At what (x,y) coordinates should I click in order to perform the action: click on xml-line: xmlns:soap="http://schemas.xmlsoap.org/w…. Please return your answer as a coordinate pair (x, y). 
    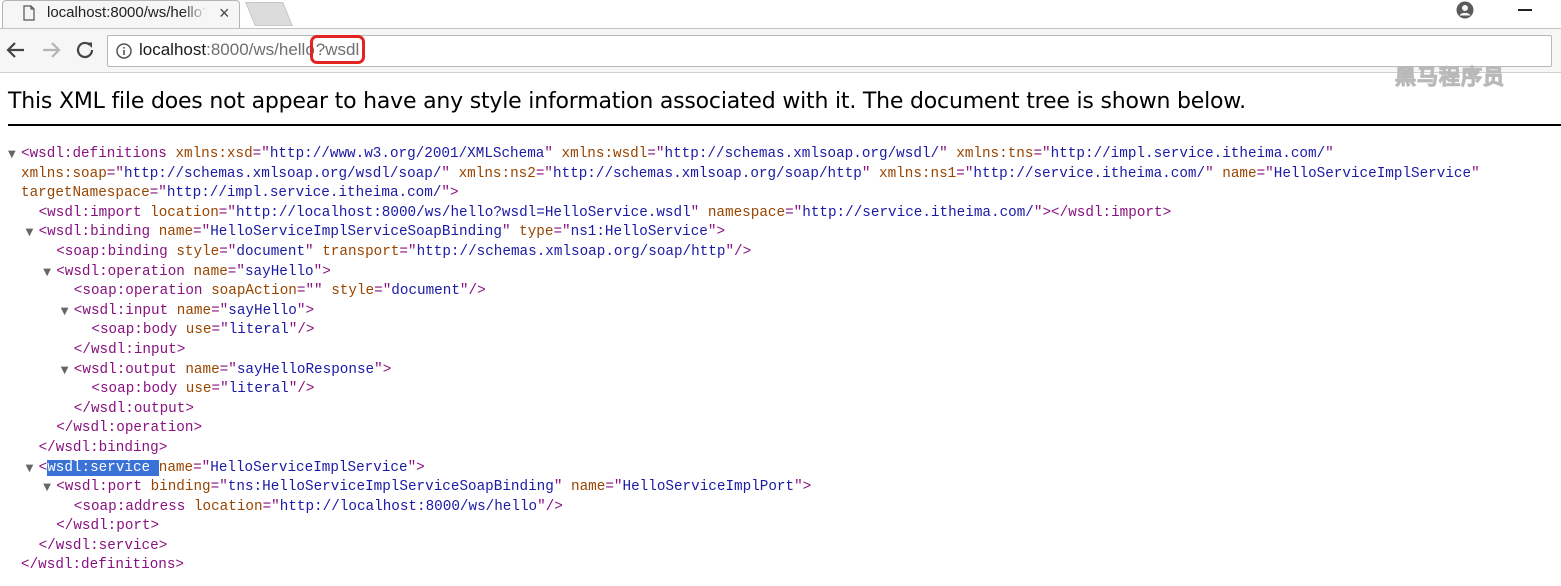
    Looking at the image, I should click on (780, 175).